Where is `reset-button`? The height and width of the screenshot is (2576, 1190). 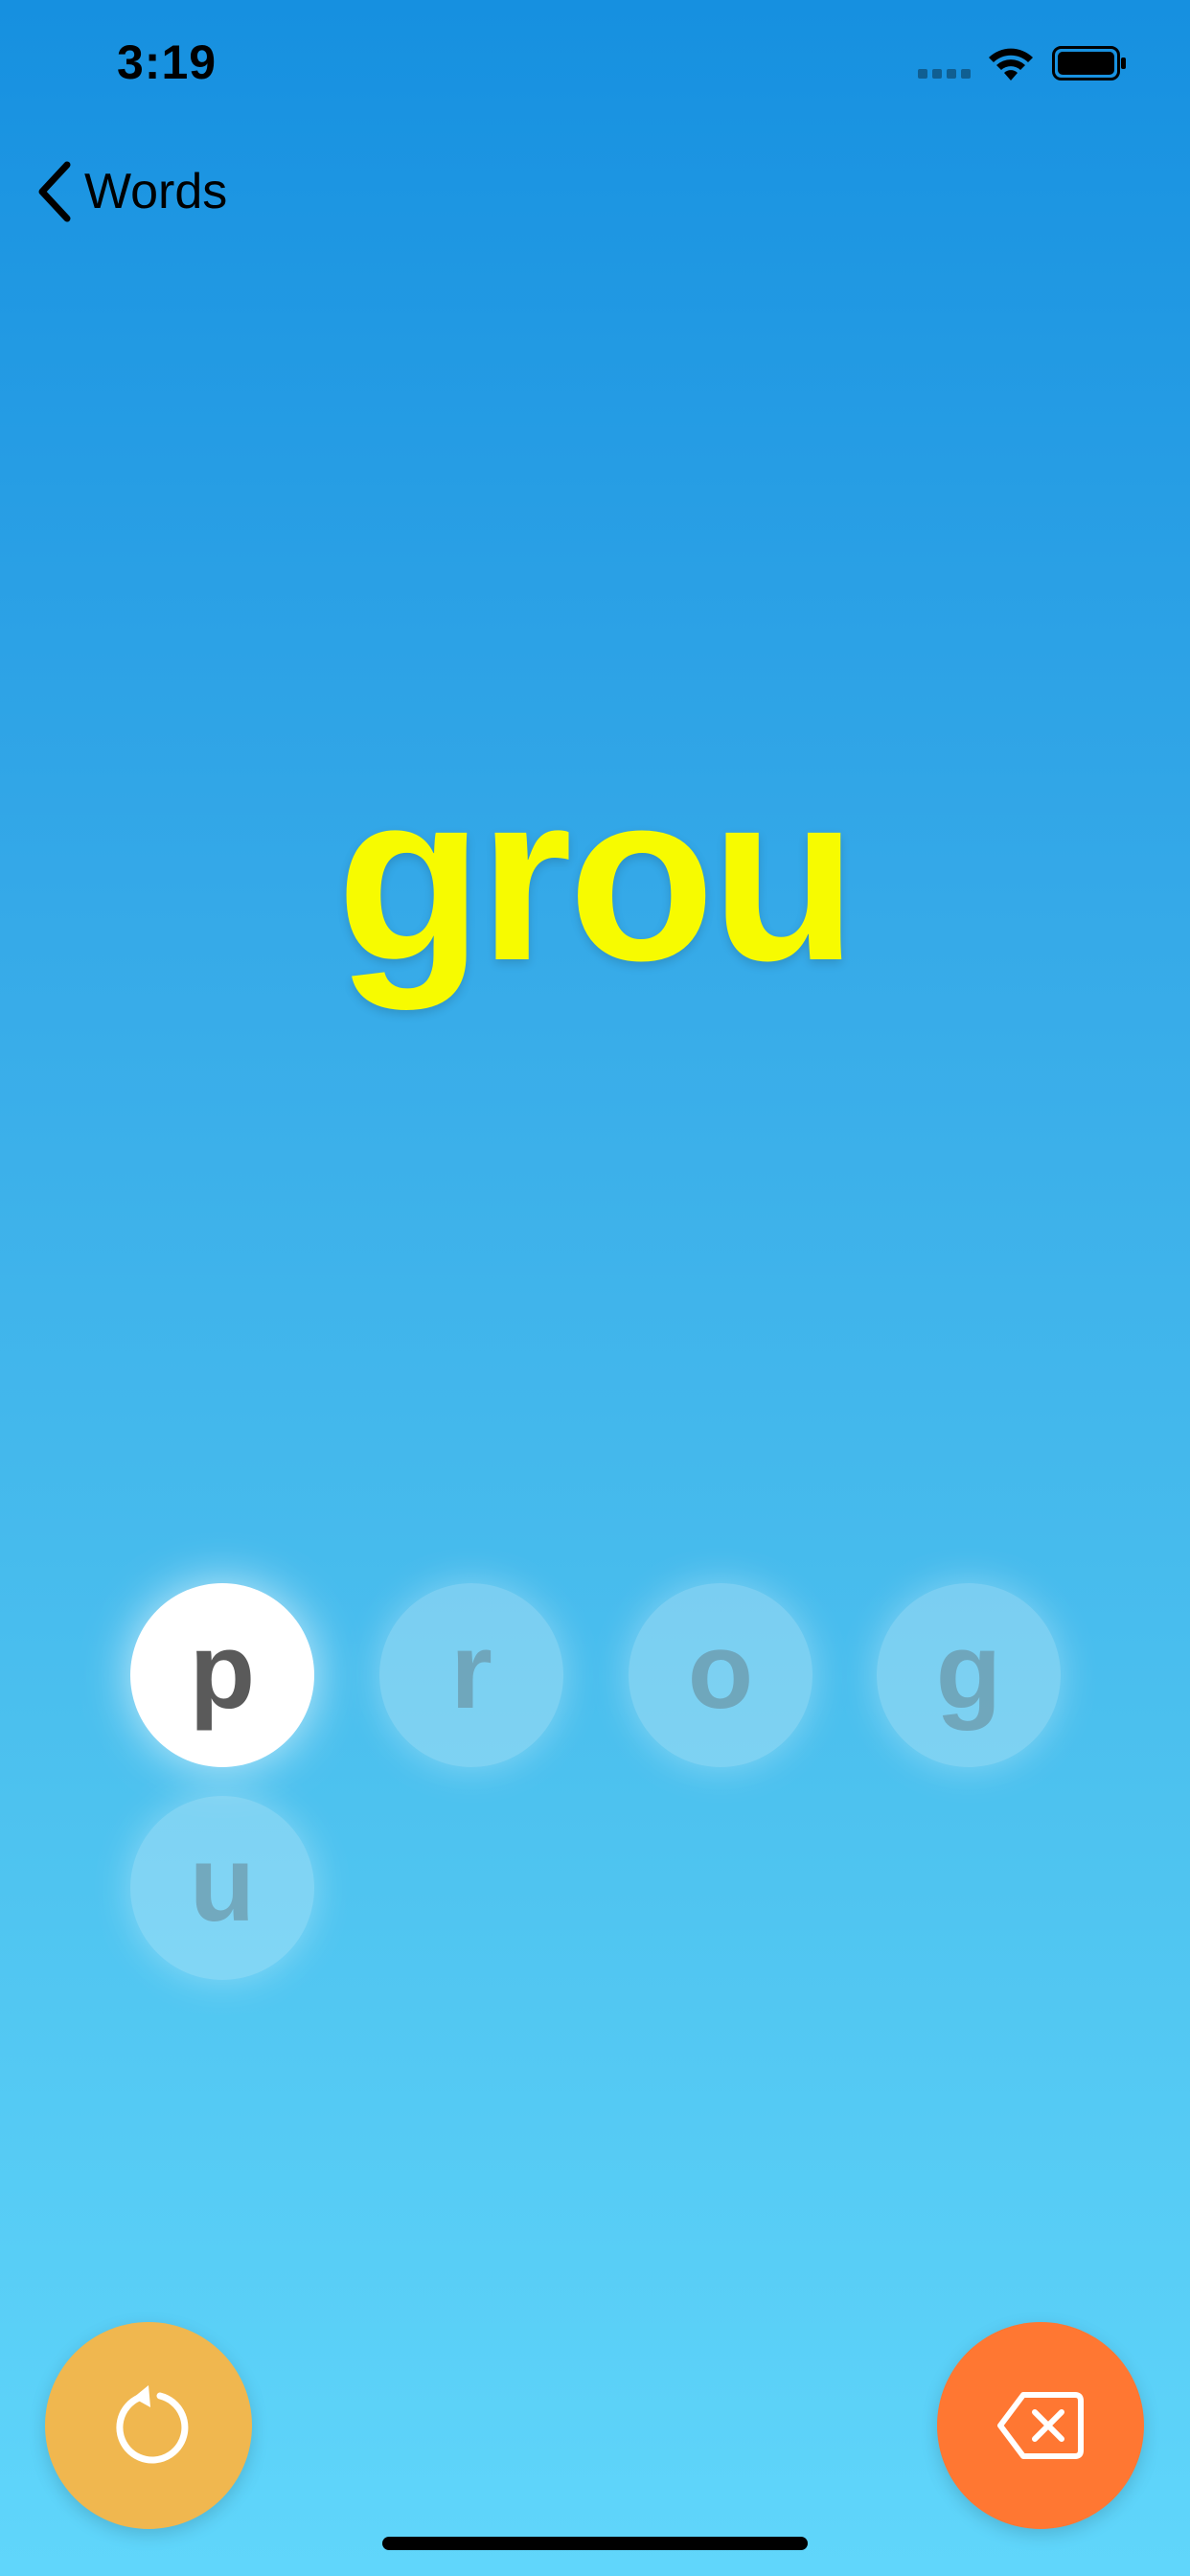
reset-button is located at coordinates (148, 2425).